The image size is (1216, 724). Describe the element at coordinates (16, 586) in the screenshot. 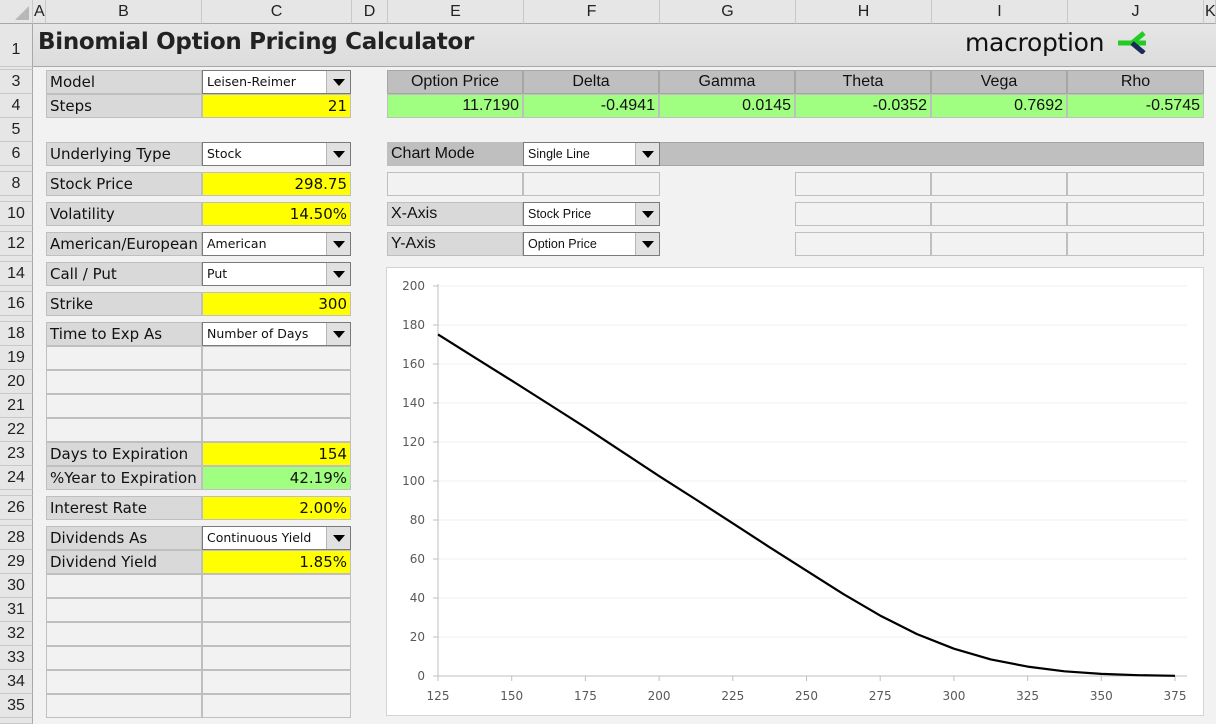

I see `row-header: 30` at that location.